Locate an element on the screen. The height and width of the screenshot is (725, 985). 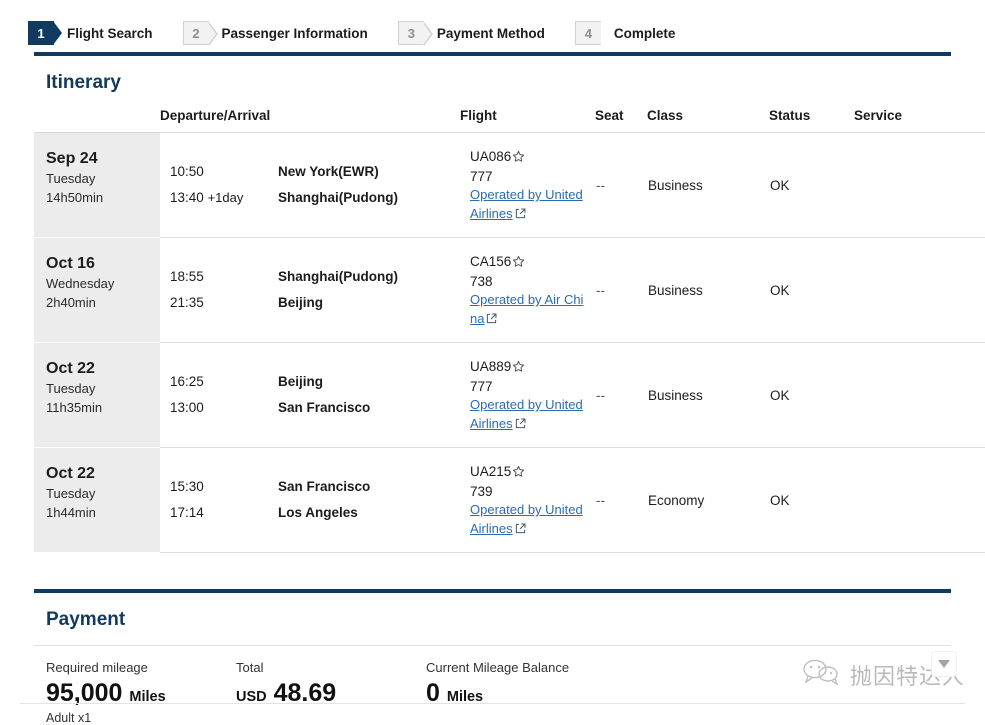
row-date: Oct 22 is located at coordinates (70, 369).